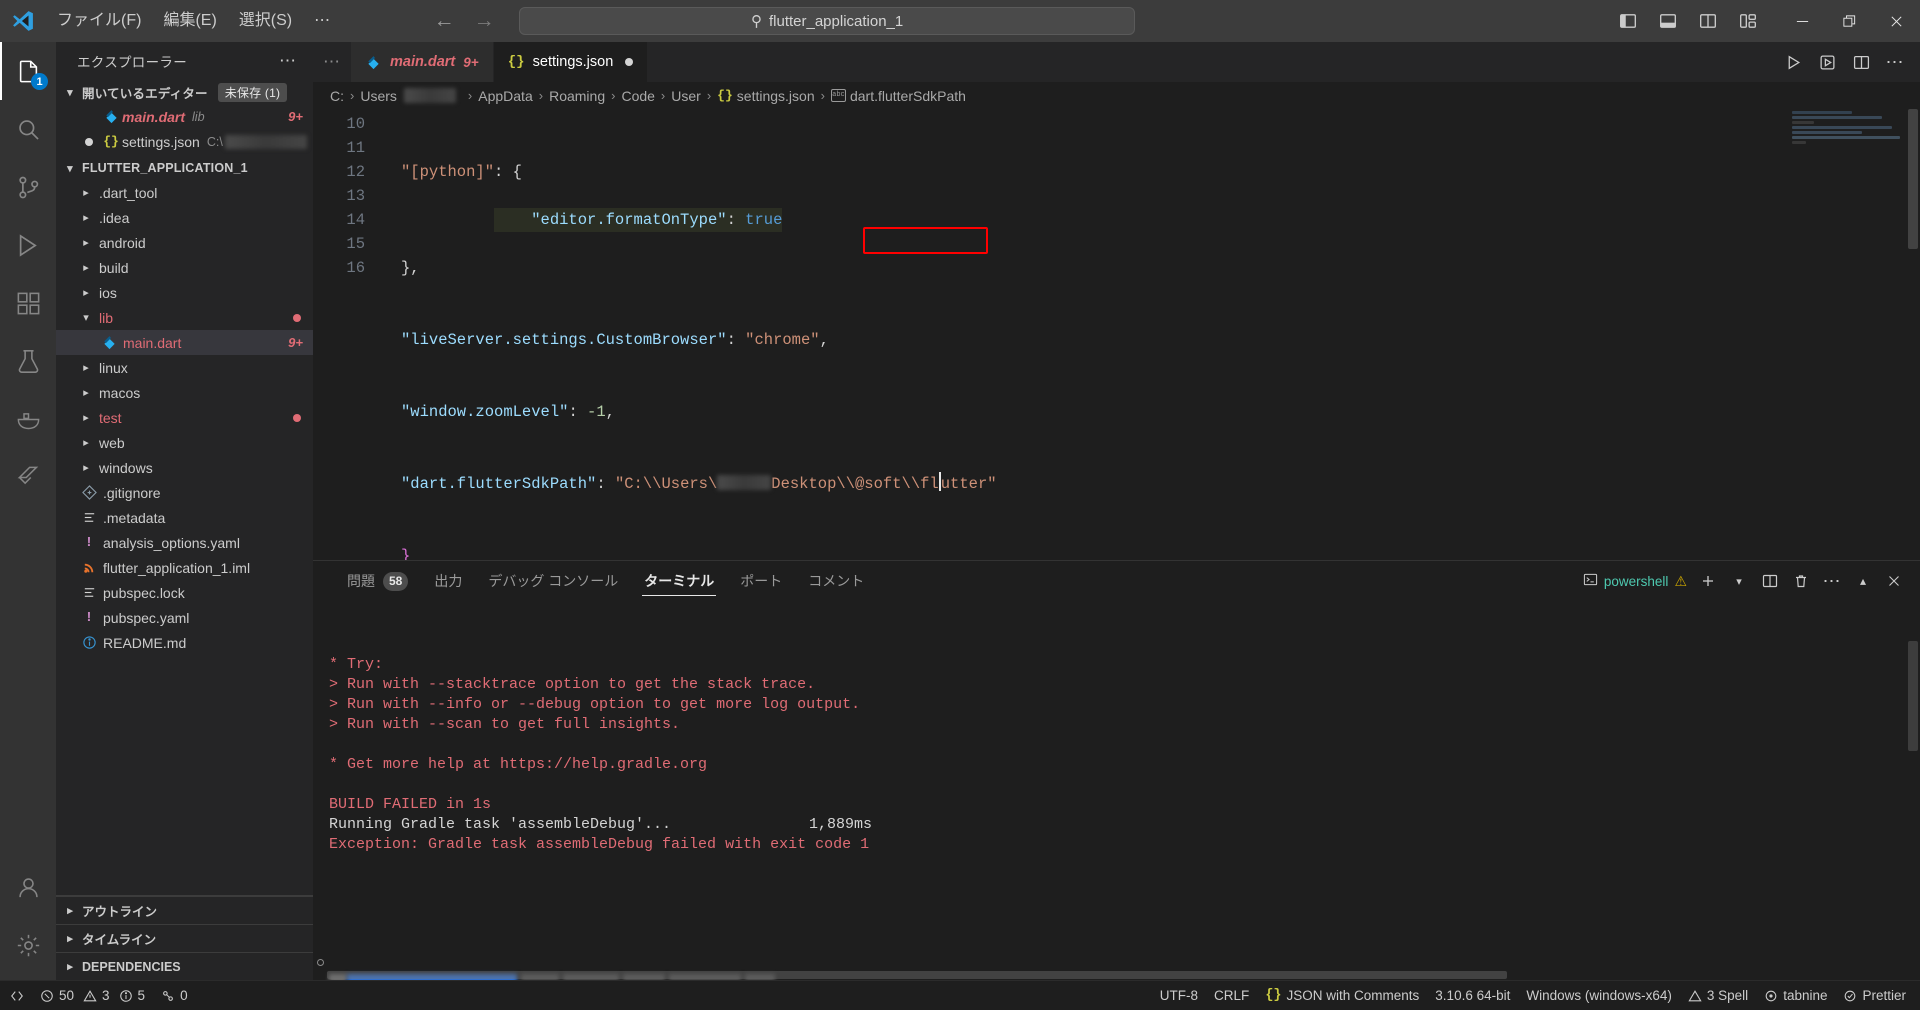  Describe the element at coordinates (1913, 334) in the screenshot. I see `editor-scrollbar` at that location.